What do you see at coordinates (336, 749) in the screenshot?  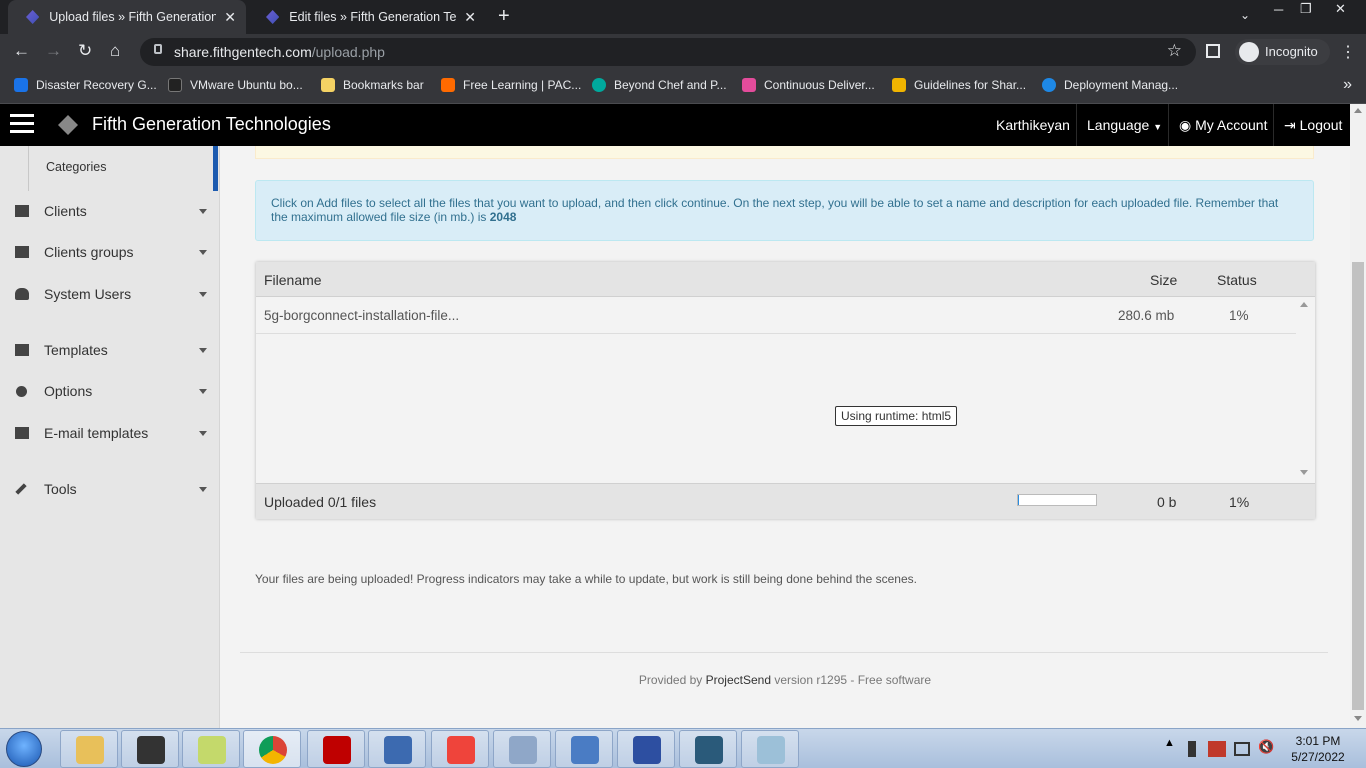 I see `taskbar-app-filezilla` at bounding box center [336, 749].